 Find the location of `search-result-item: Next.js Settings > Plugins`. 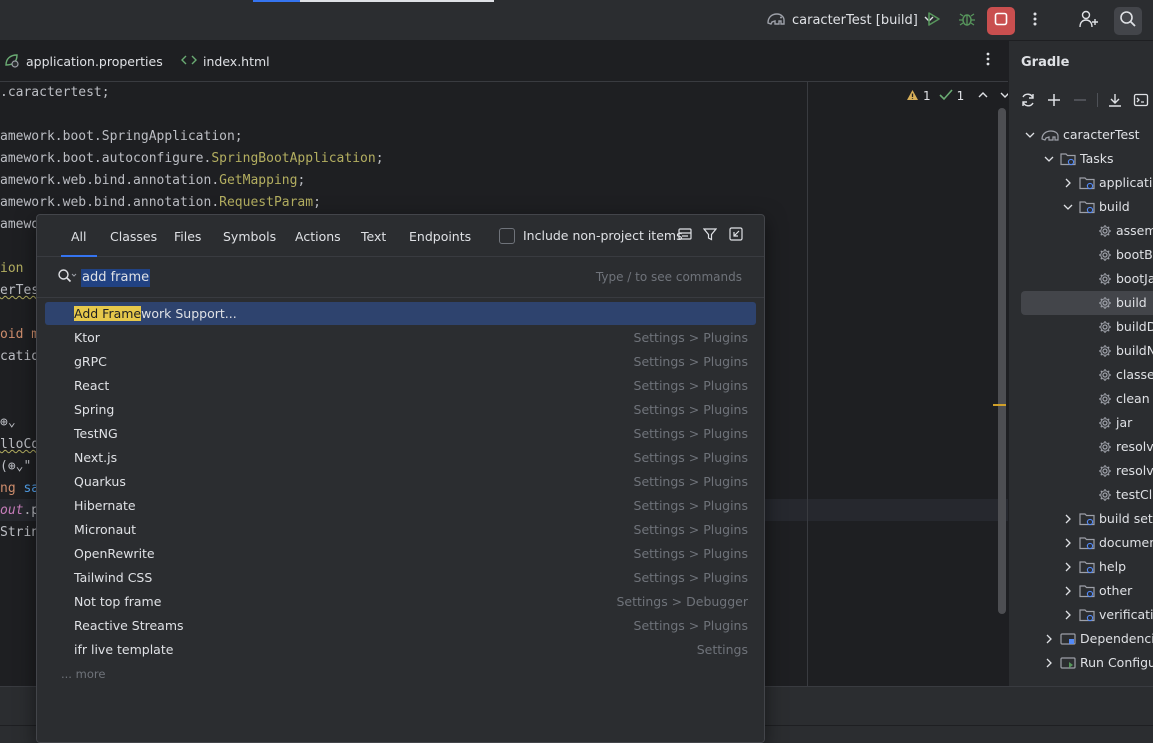

search-result-item: Next.js Settings > Plugins is located at coordinates (400, 457).